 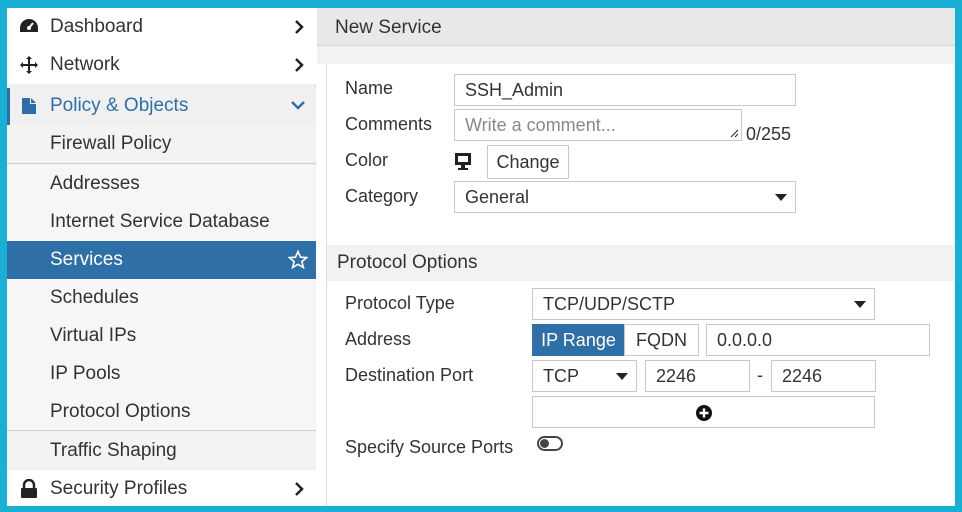 I want to click on protocol-options-header: Protocol Options, so click(x=641, y=263).